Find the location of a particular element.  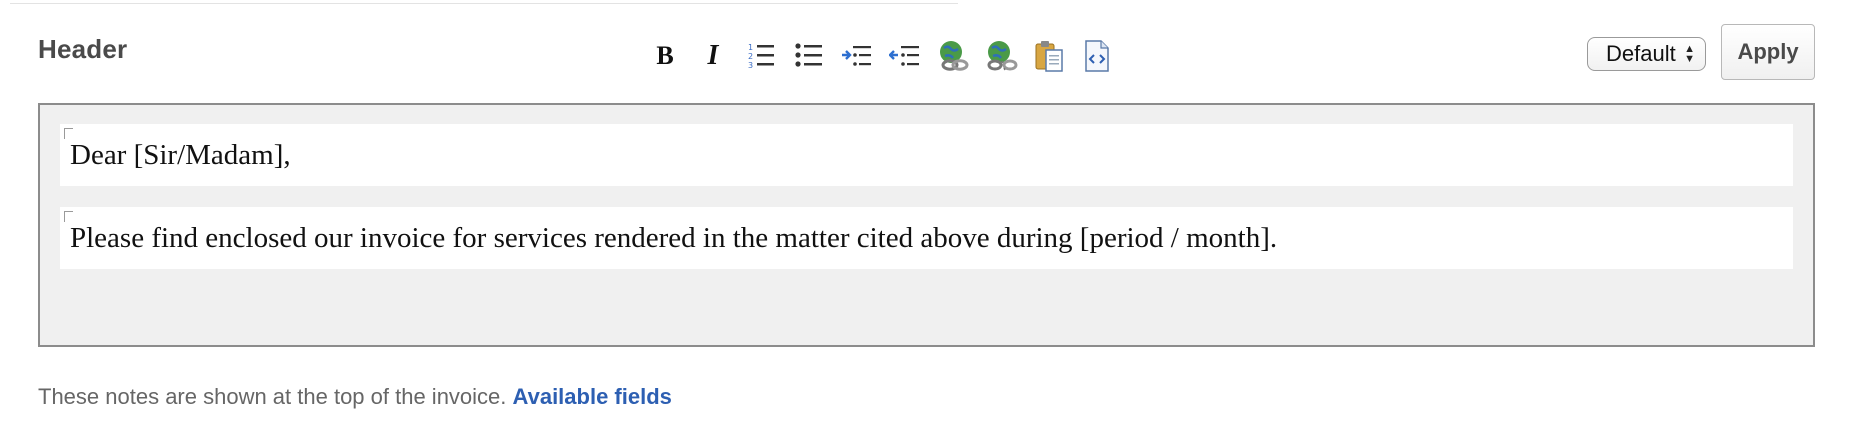

indent-icon is located at coordinates (856, 56).